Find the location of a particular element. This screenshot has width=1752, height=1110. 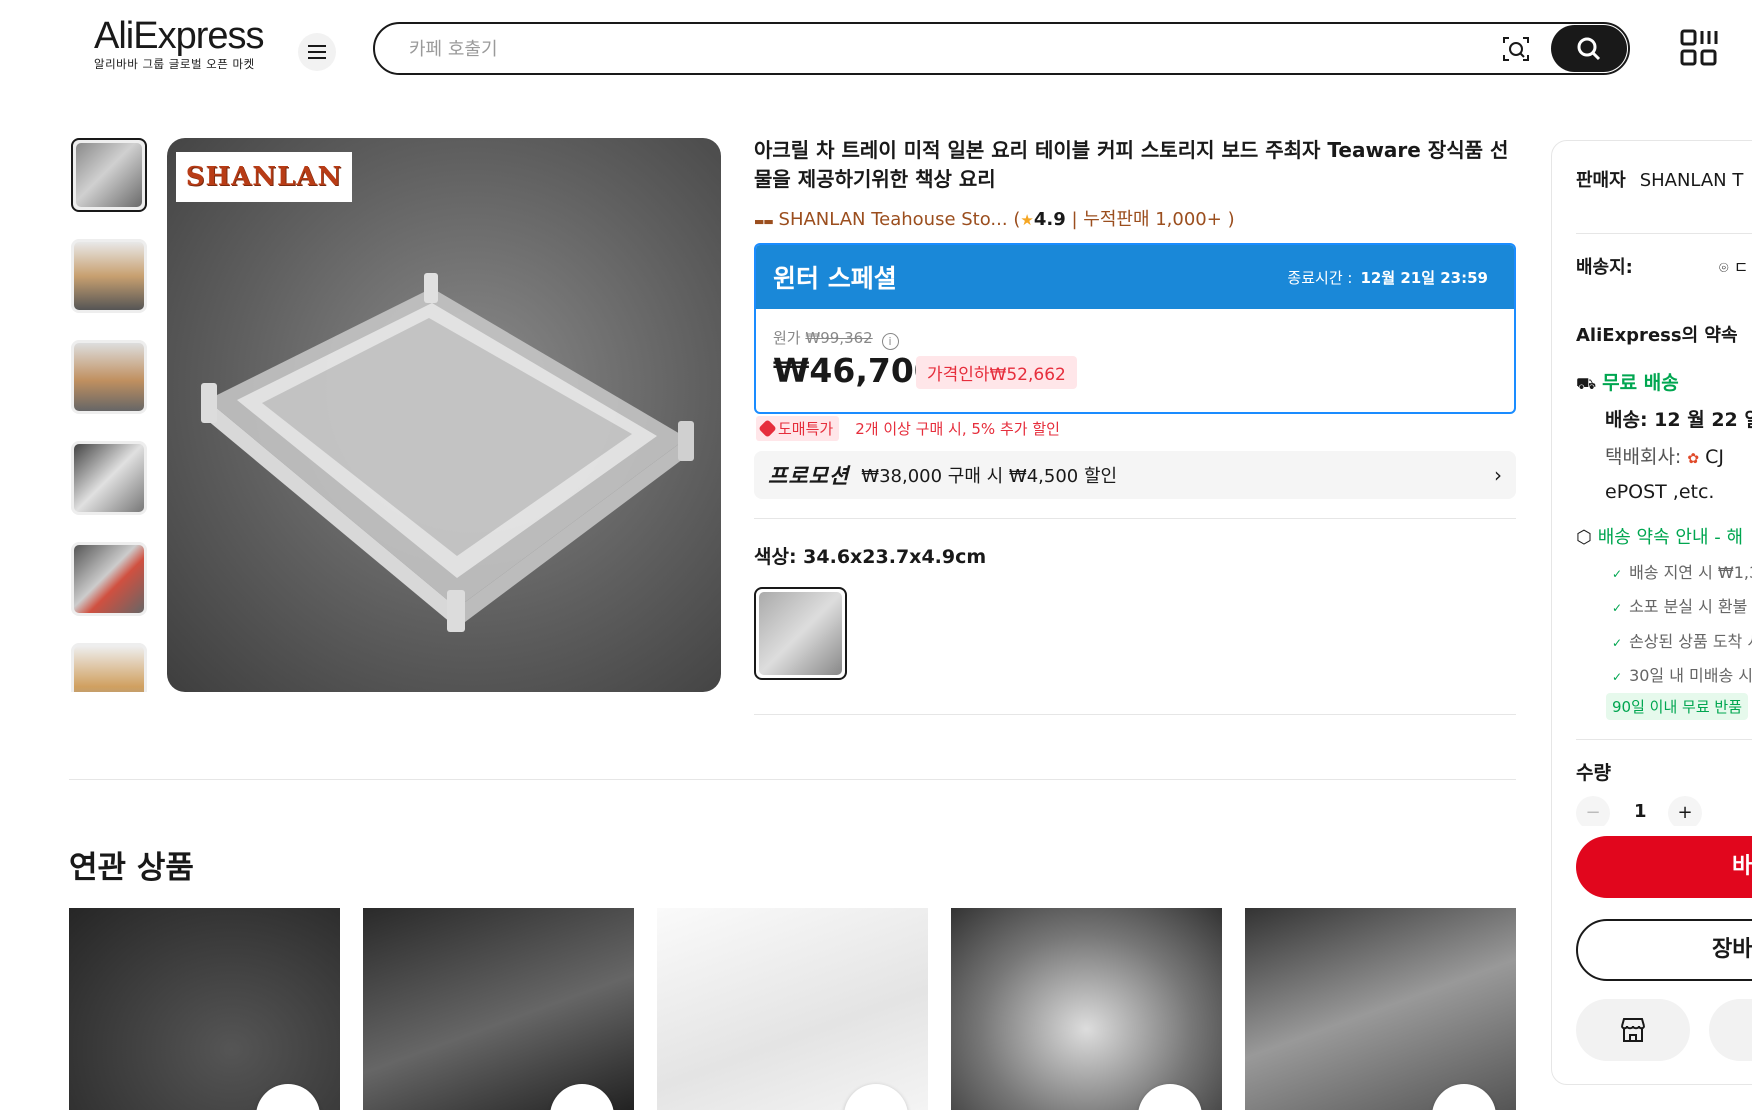

brand-badge: SHANLAN is located at coordinates (264, 177).